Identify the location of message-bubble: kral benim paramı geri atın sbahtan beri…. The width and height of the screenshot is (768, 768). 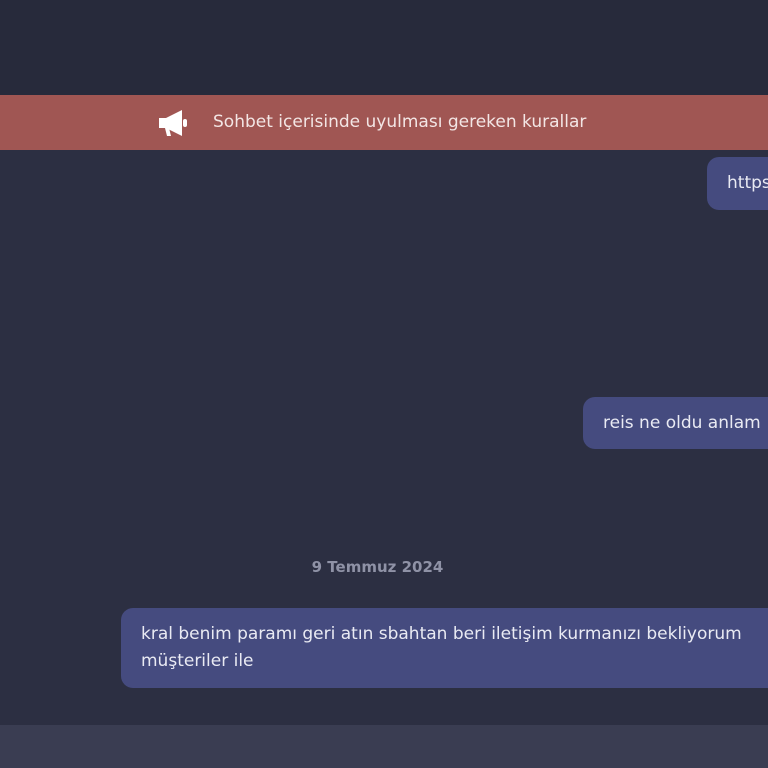
(444, 648).